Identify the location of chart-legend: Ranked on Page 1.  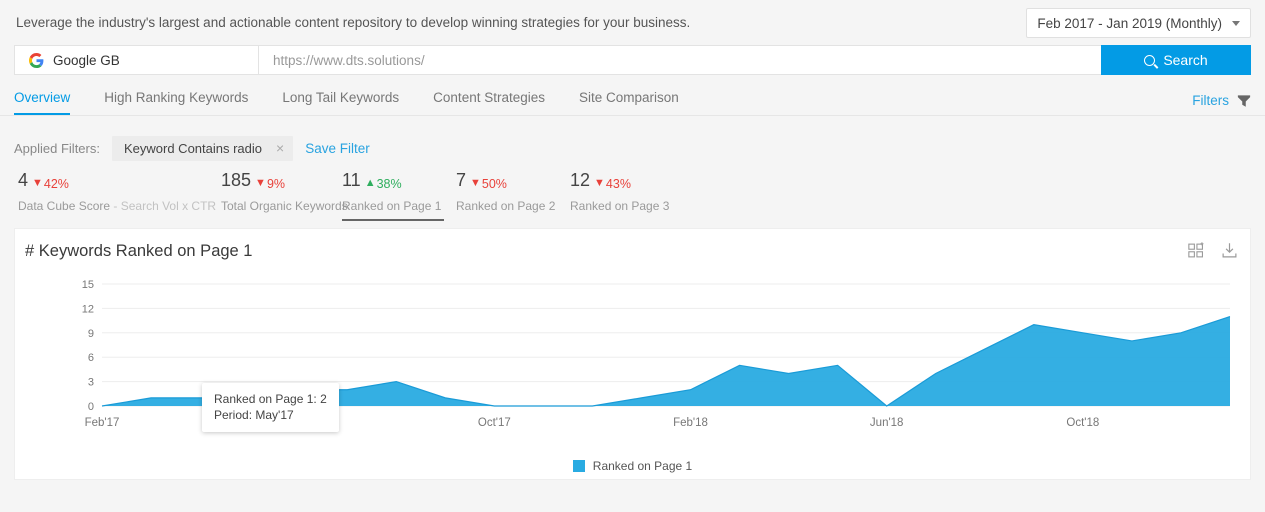
(632, 466).